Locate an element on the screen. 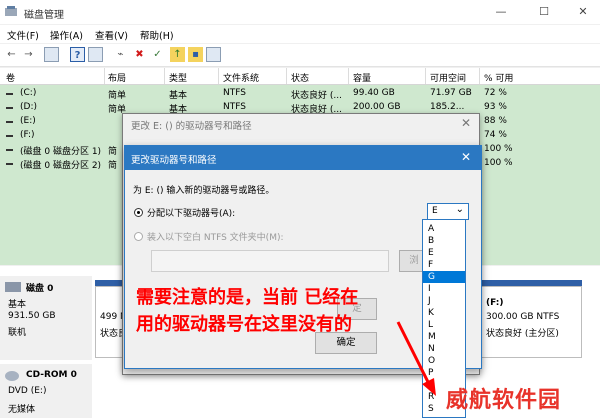 Image resolution: width=600 pixels, height=418 pixels. annotation-arrow is located at coordinates (416, 358).